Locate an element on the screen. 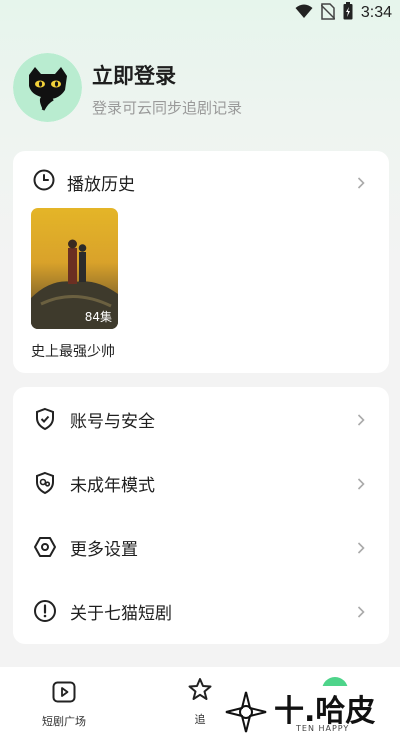 This screenshot has width=400, height=738. info-icon is located at coordinates (45, 611).